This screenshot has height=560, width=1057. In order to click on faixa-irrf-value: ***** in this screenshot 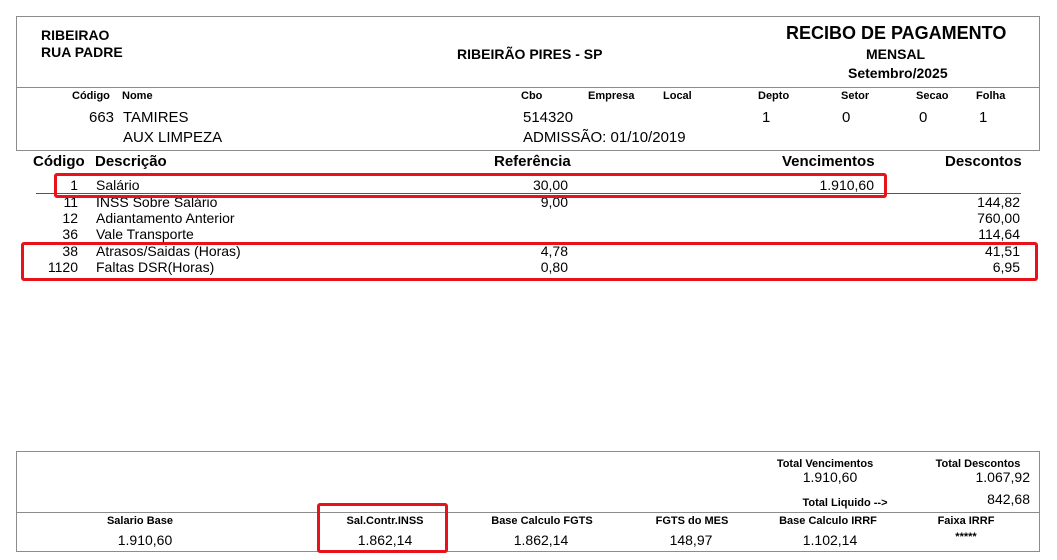, I will do `click(966, 537)`.